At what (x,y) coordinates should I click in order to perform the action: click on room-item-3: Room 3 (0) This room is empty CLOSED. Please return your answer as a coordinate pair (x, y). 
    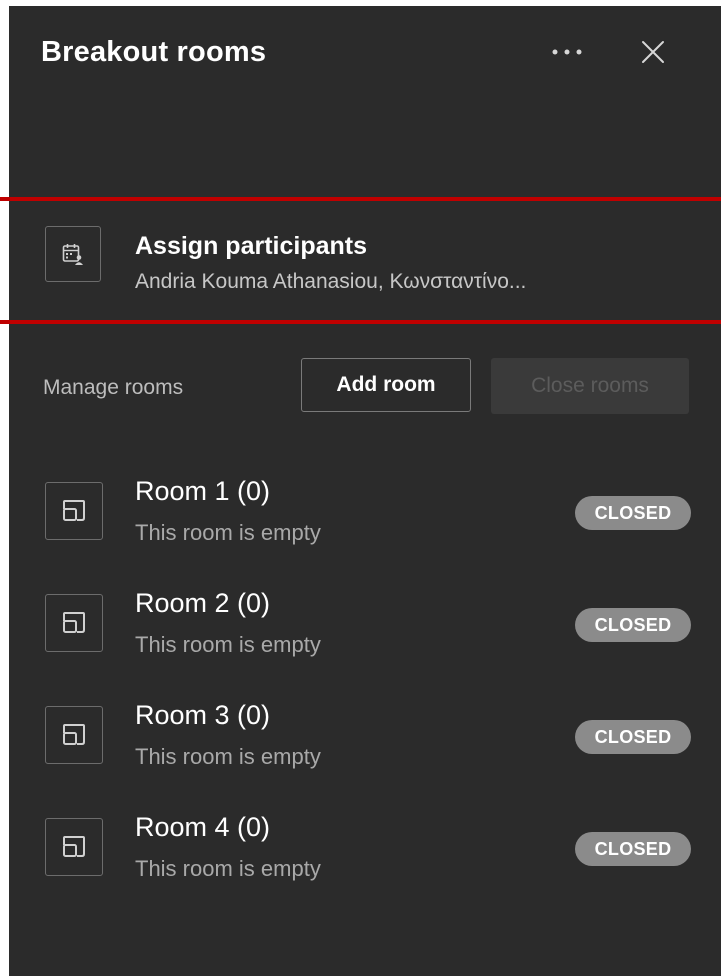
    Looking at the image, I should click on (375, 741).